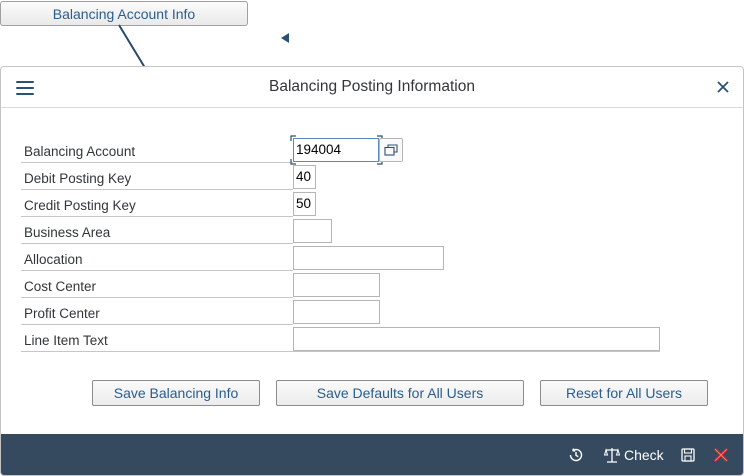  Describe the element at coordinates (157, 312) in the screenshot. I see `profit-center-label: Profit Center` at that location.